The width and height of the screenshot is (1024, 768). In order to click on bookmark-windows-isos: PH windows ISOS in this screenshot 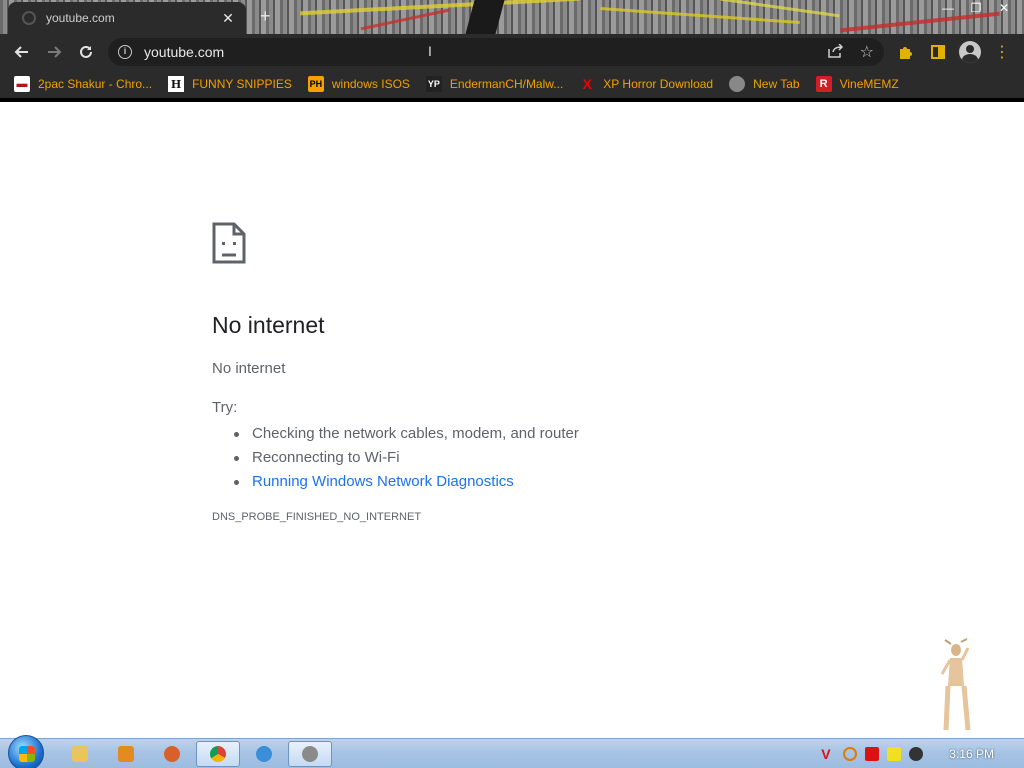, I will do `click(358, 84)`.